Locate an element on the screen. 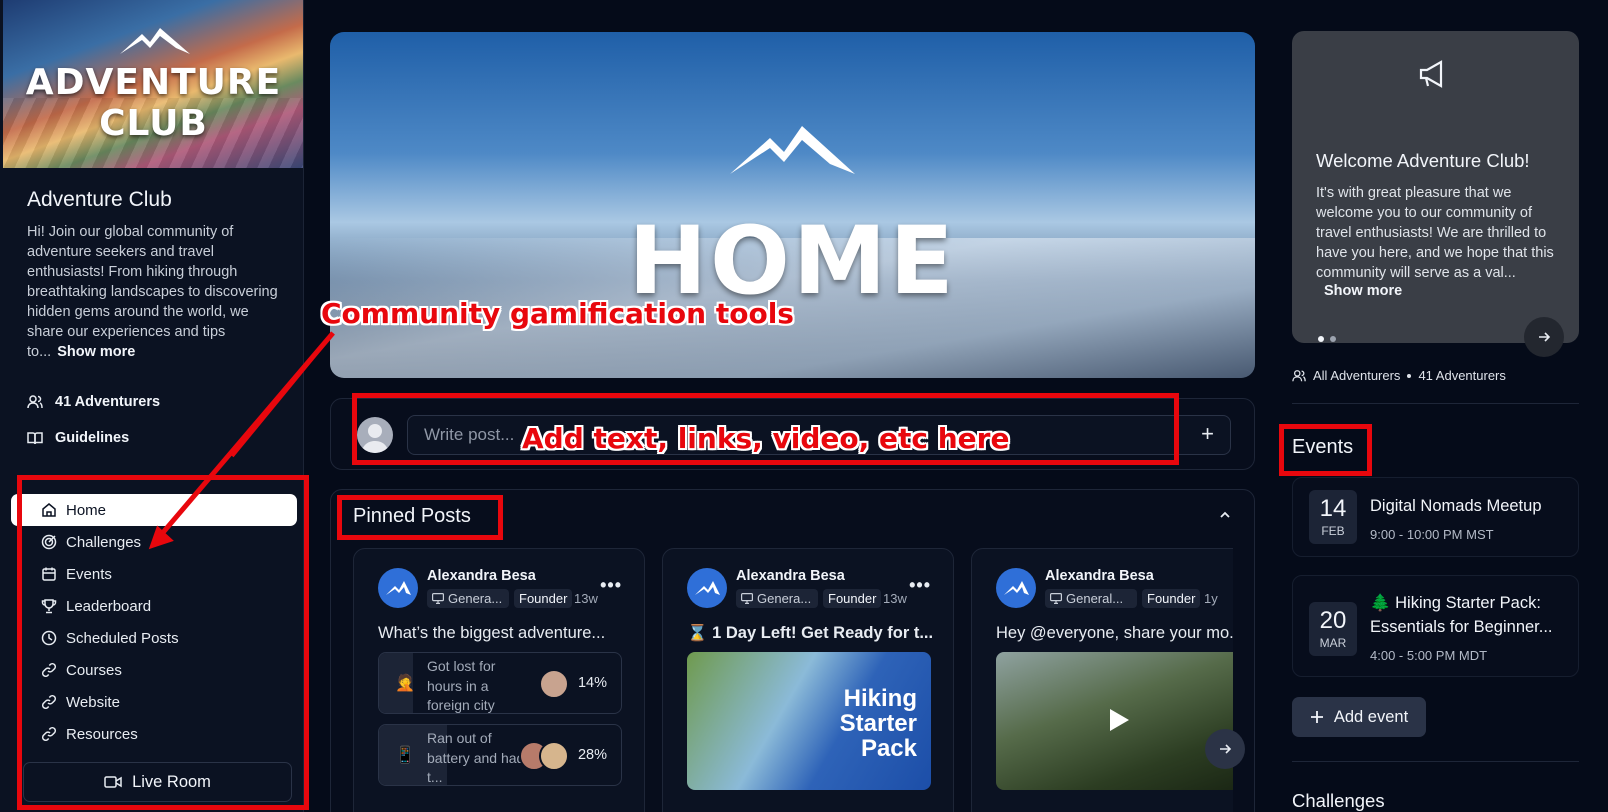 Image resolution: width=1608 pixels, height=812 pixels. annotation-gamification-label: Community gamification tools is located at coordinates (557, 313).